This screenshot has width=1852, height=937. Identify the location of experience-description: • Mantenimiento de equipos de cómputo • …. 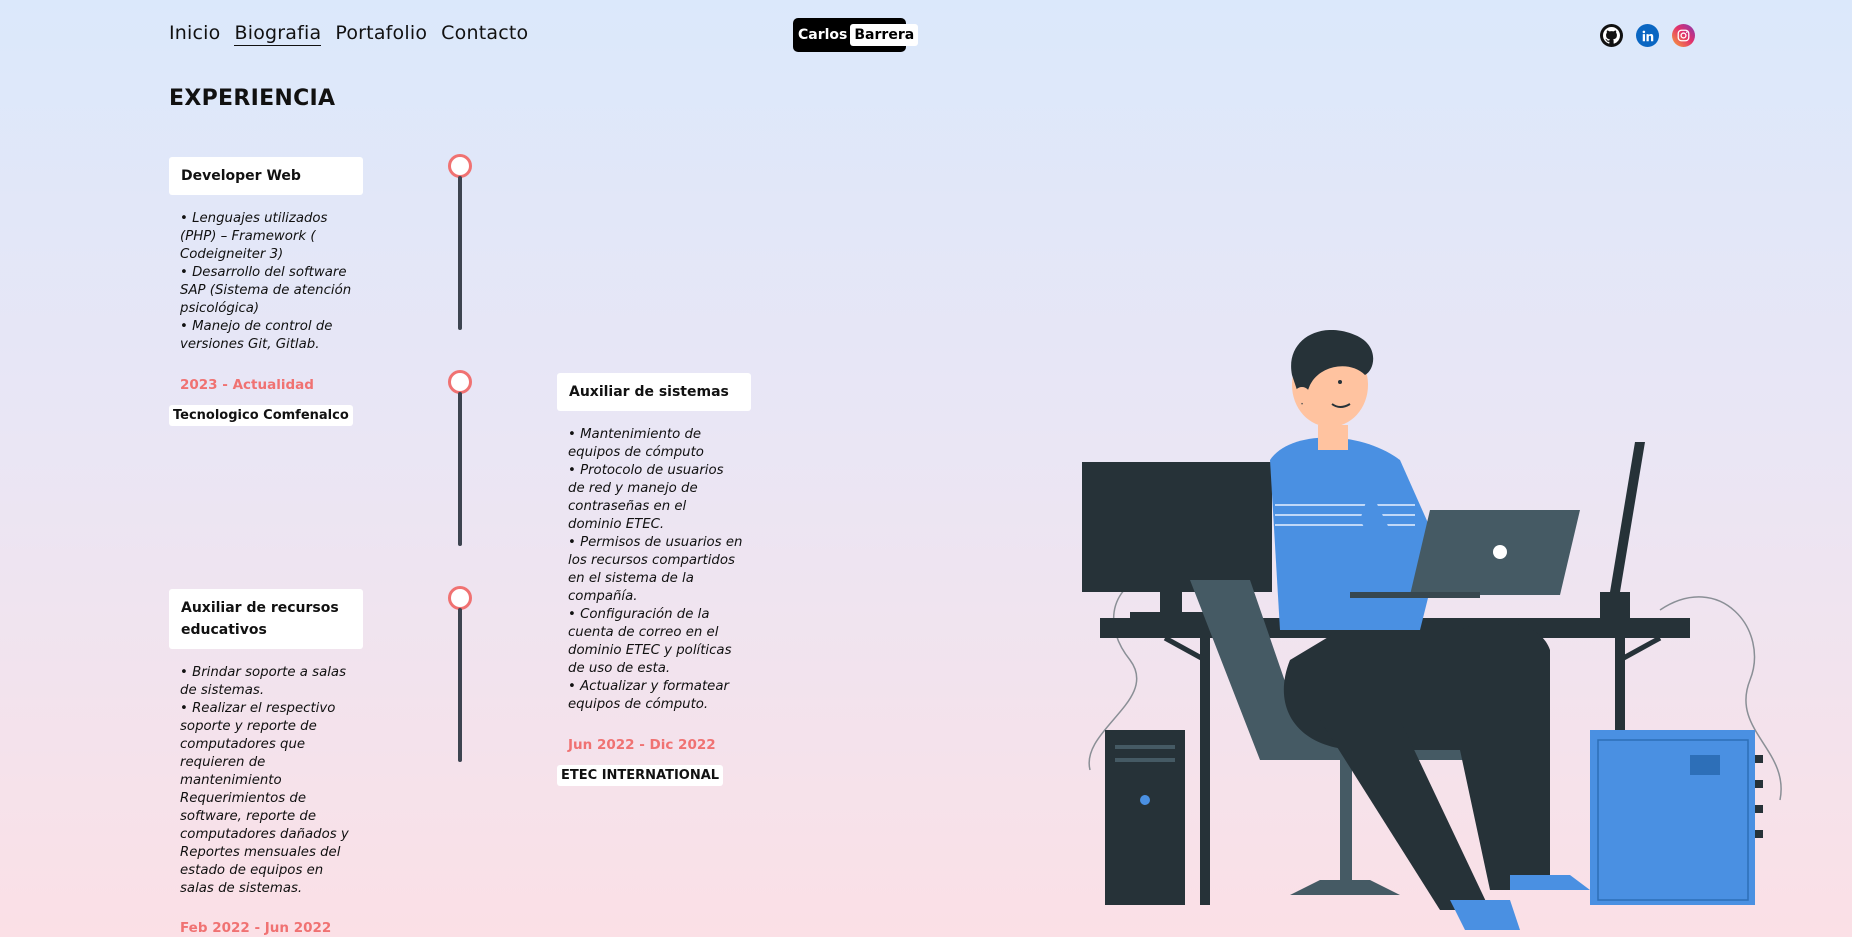
(655, 570).